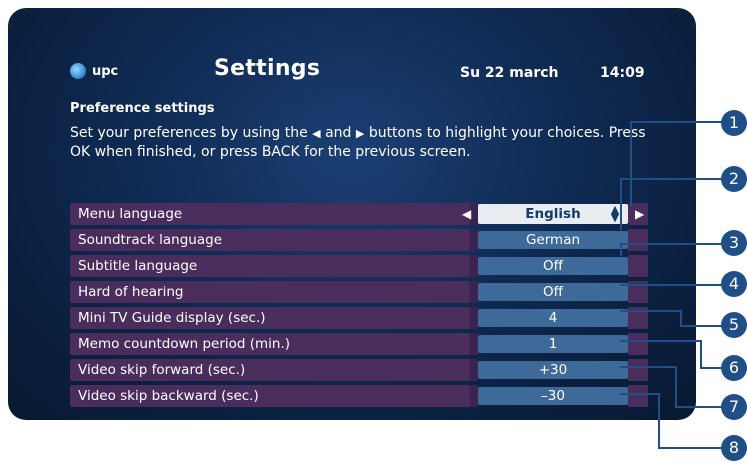 The image size is (747, 471). Describe the element at coordinates (466, 214) in the screenshot. I see `arrow-left-icon: ◀` at that location.